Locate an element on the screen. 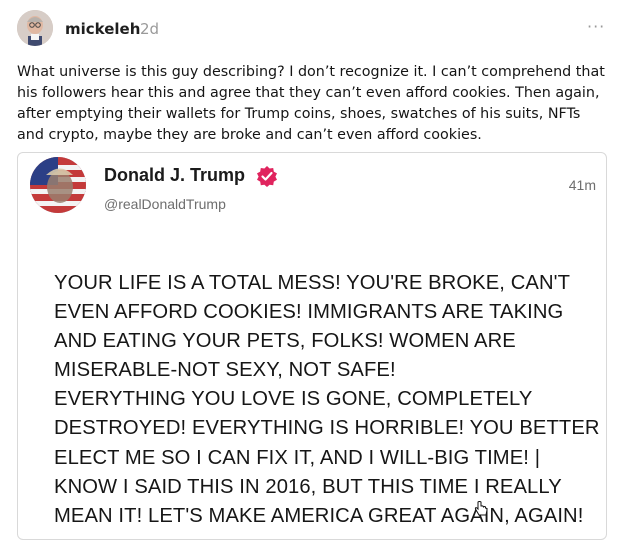 The width and height of the screenshot is (621, 543). avatar is located at coordinates (35, 28).